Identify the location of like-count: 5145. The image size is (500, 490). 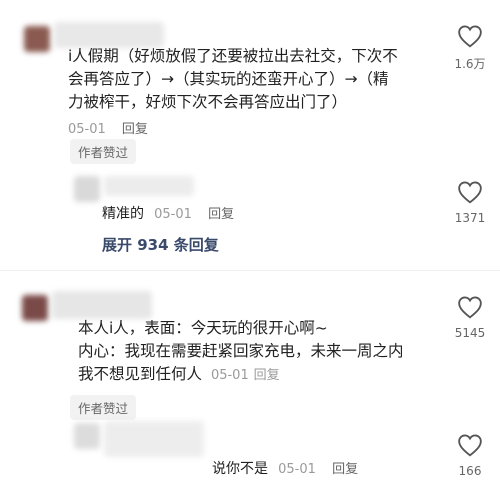
(470, 333).